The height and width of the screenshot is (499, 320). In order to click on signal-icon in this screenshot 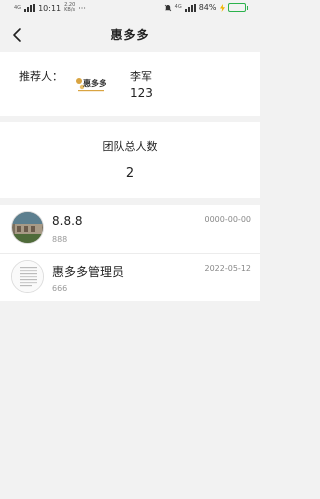, I will do `click(30, 8)`.